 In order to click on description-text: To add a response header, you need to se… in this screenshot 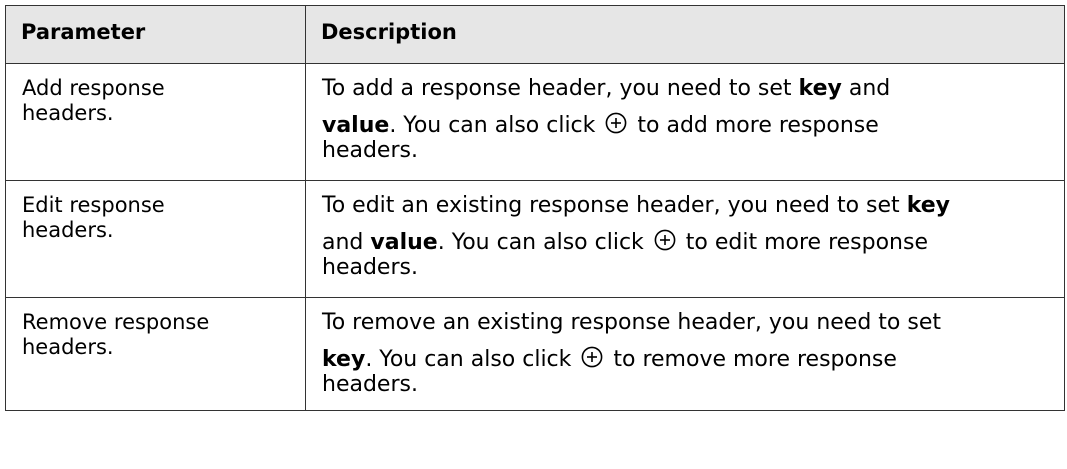, I will do `click(560, 88)`.